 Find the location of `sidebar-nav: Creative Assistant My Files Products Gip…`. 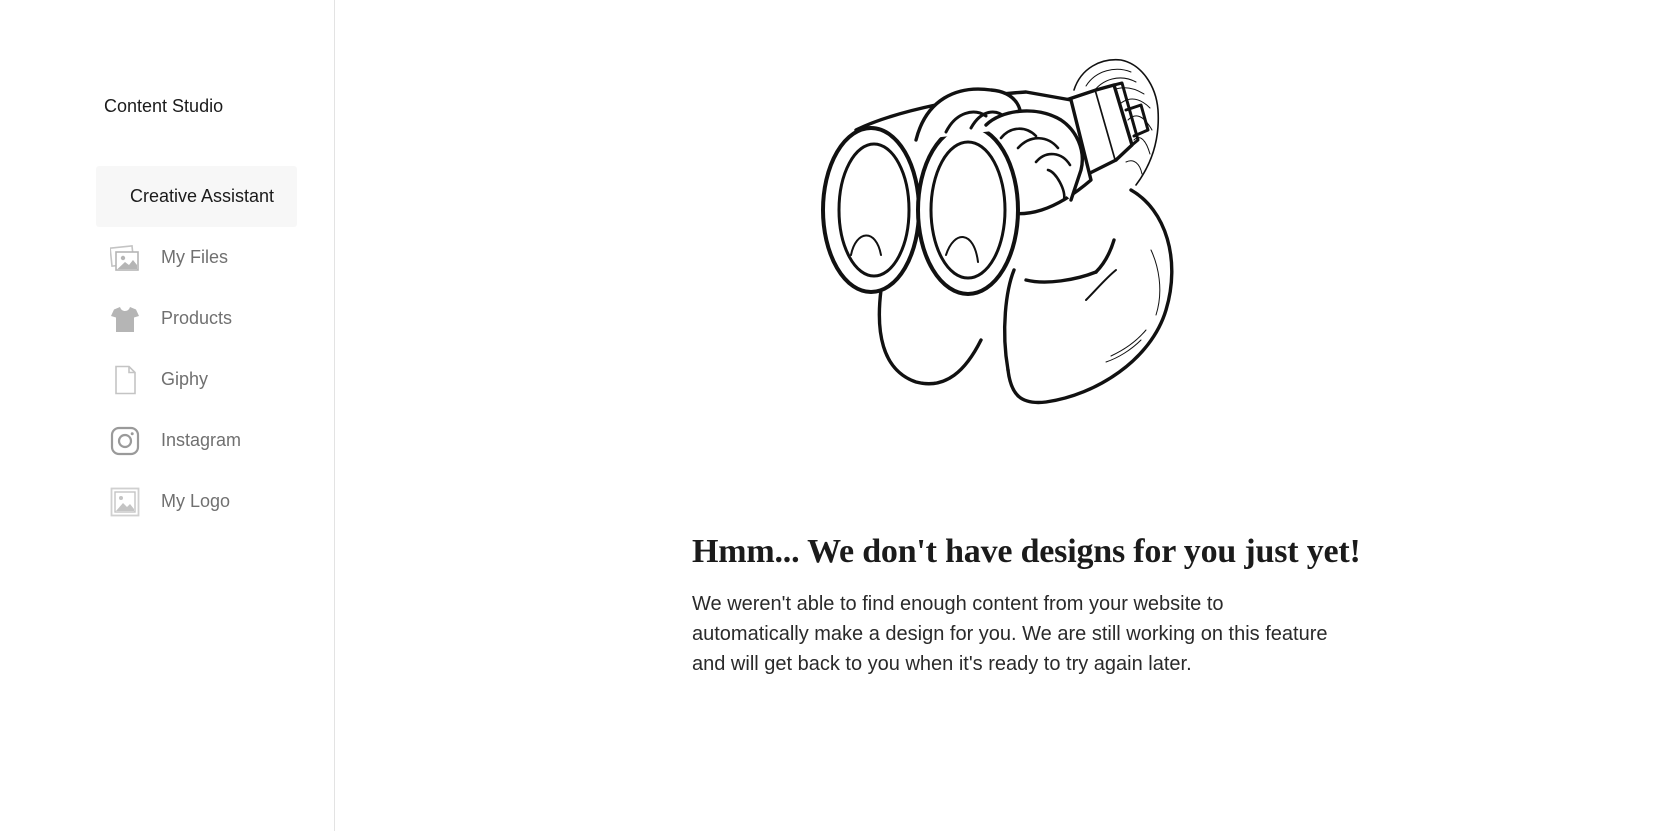

sidebar-nav: Creative Assistant My Files Products Gip… is located at coordinates (196, 349).